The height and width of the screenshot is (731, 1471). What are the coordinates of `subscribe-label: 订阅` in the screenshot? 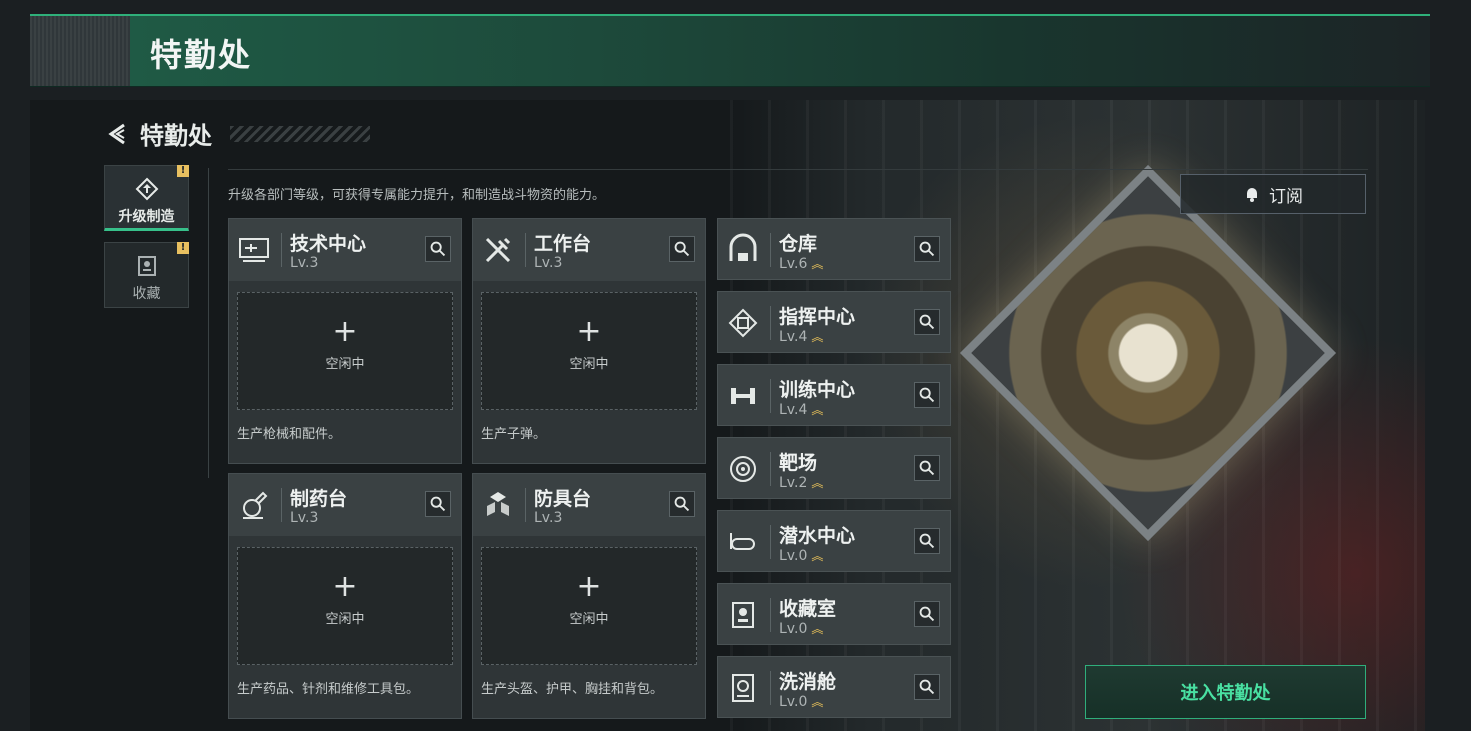 It's located at (1286, 196).